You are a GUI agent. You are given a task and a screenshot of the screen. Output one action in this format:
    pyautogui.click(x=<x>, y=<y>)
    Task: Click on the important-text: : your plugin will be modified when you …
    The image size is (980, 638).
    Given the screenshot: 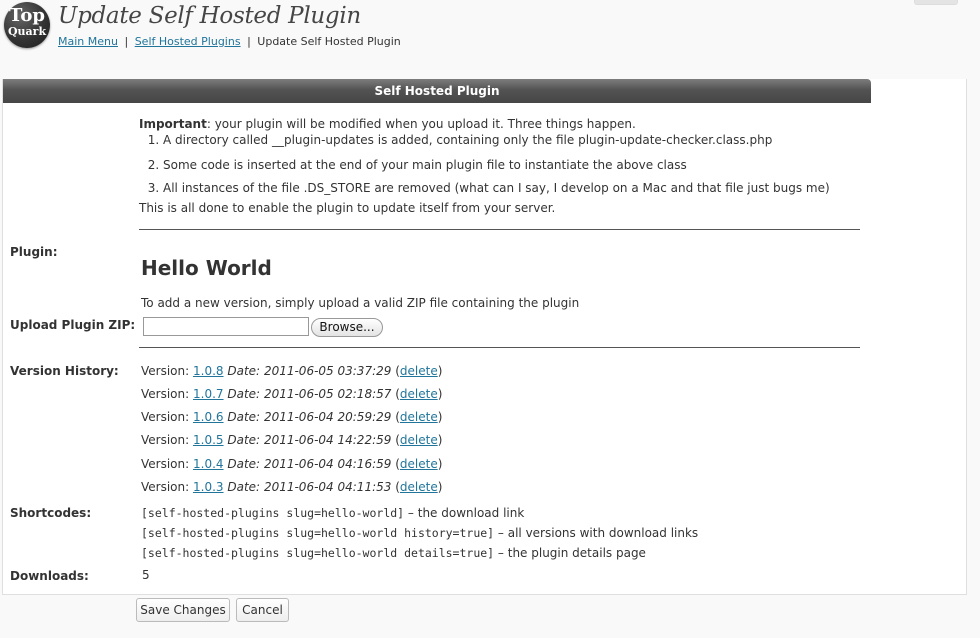 What is the action you would take?
    pyautogui.click(x=421, y=124)
    